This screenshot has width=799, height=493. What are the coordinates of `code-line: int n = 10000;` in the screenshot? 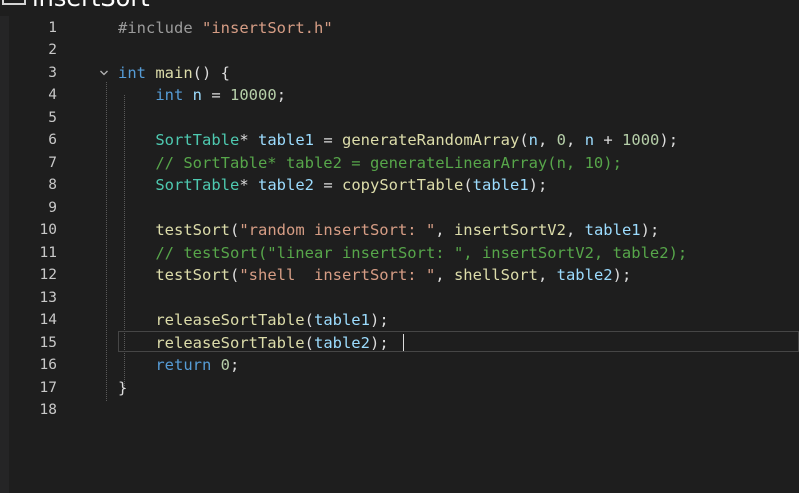 It's located at (202, 95).